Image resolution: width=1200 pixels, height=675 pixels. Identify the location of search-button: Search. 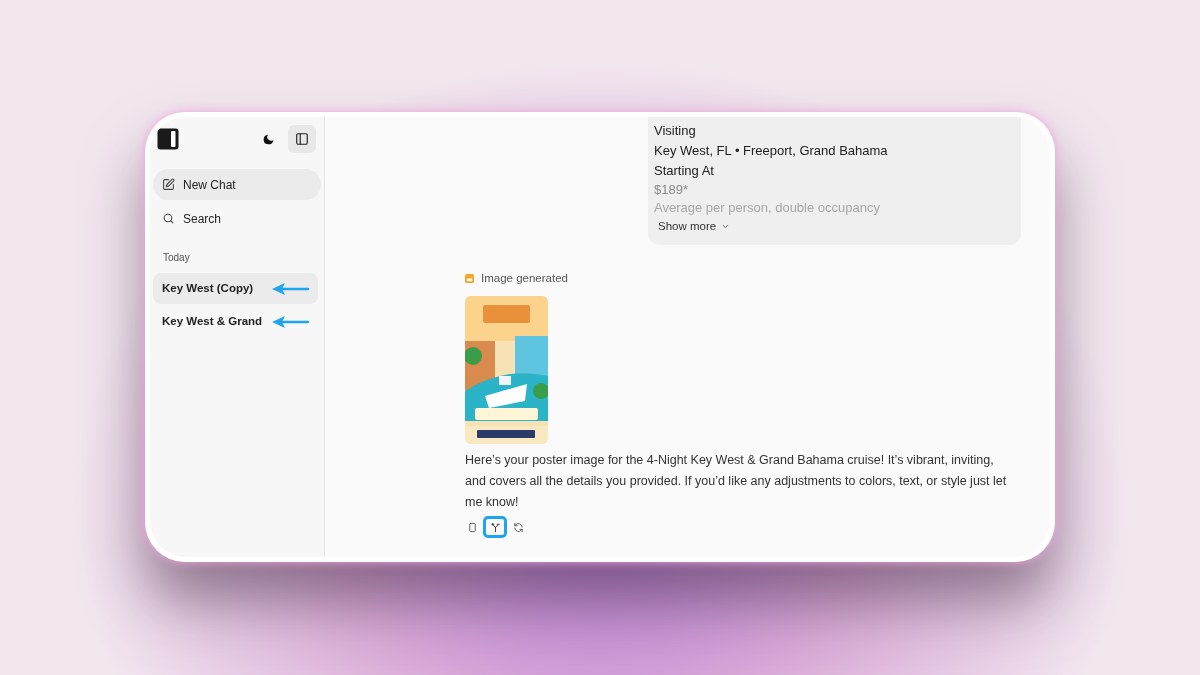
(237, 218).